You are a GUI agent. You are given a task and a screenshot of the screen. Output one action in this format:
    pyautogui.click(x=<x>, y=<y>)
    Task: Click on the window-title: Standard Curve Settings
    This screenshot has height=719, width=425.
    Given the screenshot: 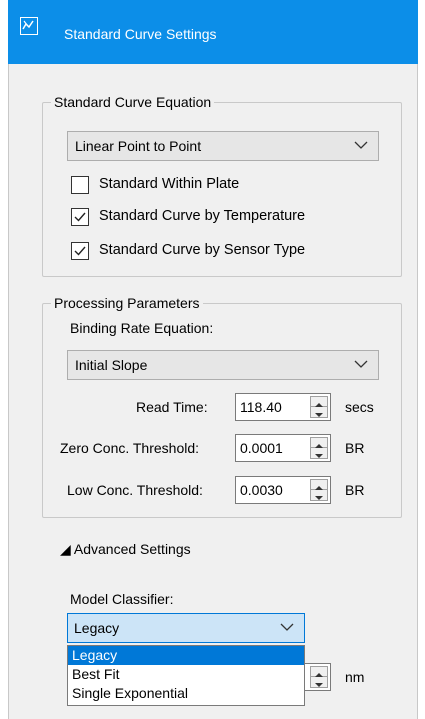 What is the action you would take?
    pyautogui.click(x=140, y=34)
    